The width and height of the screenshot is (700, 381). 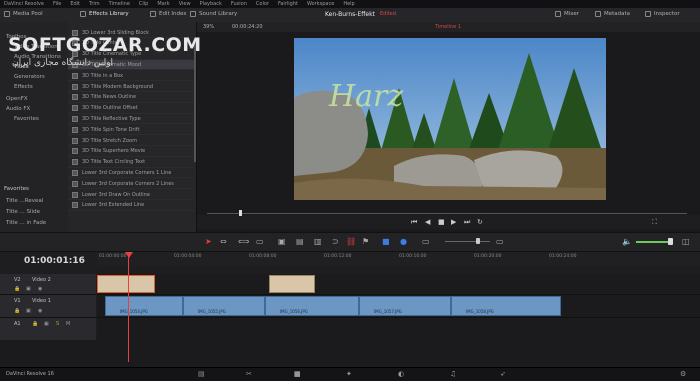 I want to click on track-header-a1: A1 🔒 ▣ S M, so click(x=48, y=329).